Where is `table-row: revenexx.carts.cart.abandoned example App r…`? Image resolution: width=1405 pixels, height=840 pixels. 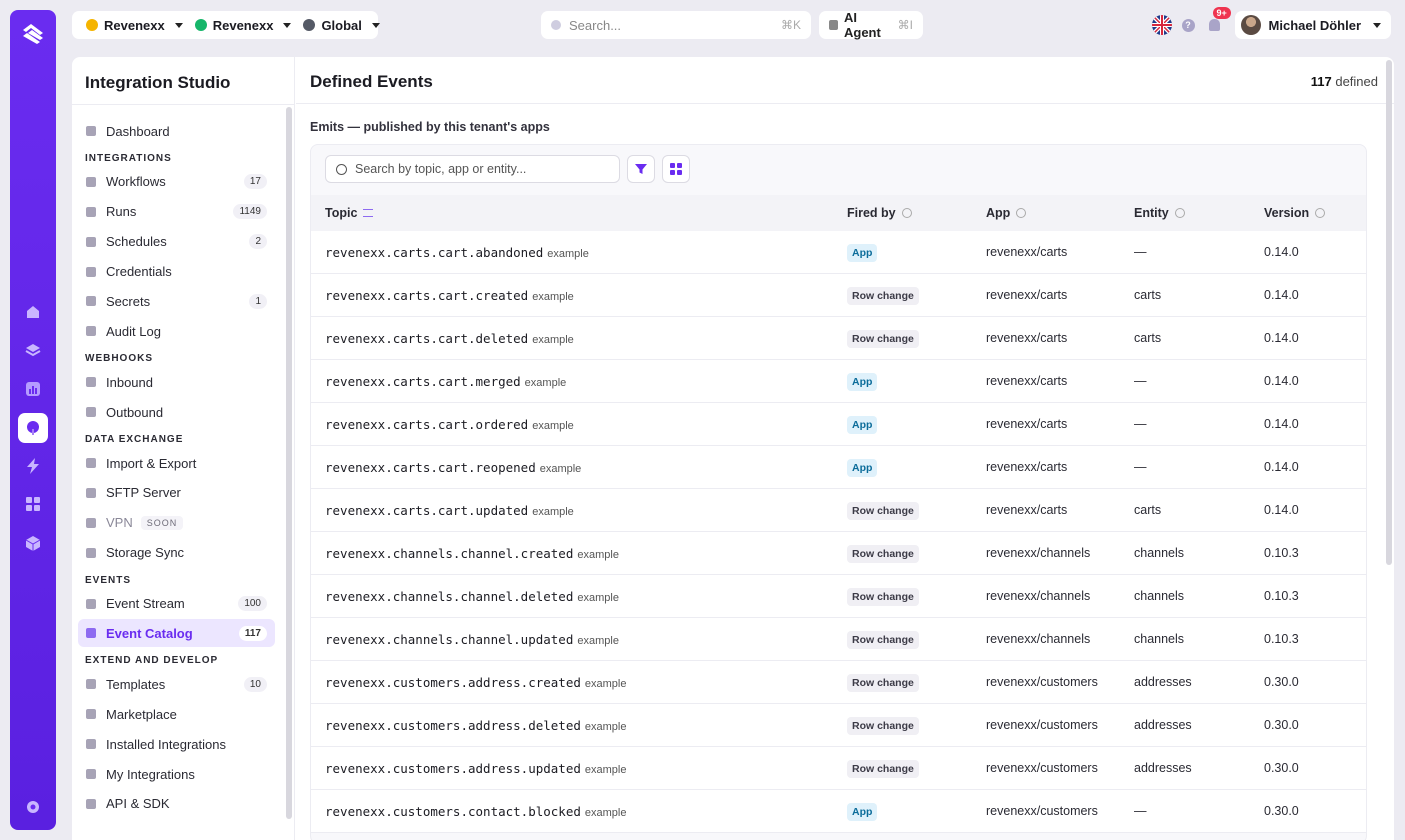
table-row: revenexx.carts.cart.abandoned example App r… is located at coordinates (838, 252).